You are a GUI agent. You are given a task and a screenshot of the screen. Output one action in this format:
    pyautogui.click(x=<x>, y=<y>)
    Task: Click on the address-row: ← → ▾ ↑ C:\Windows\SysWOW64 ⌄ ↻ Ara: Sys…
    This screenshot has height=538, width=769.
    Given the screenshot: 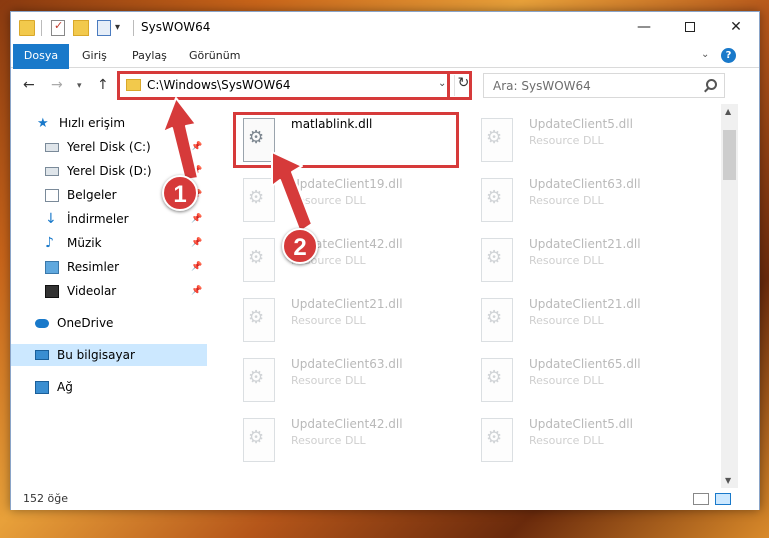 What is the action you would take?
    pyautogui.click(x=385, y=86)
    